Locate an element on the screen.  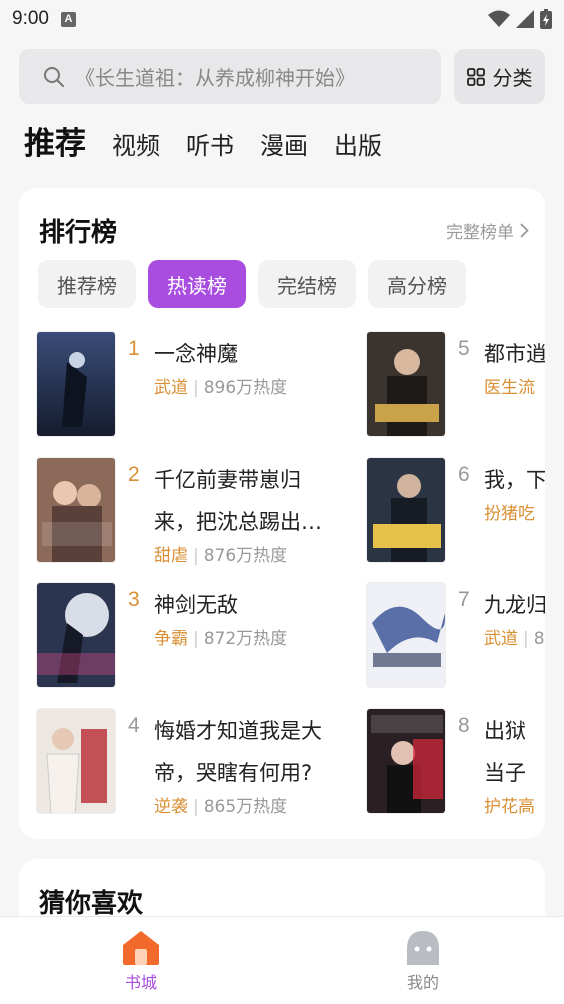
ranking-tabs: 推荐榜 热读榜 完结榜 高分榜 is located at coordinates (252, 284).